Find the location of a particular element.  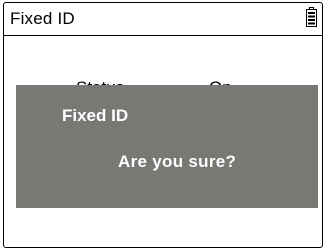

battery-icon is located at coordinates (311, 17).